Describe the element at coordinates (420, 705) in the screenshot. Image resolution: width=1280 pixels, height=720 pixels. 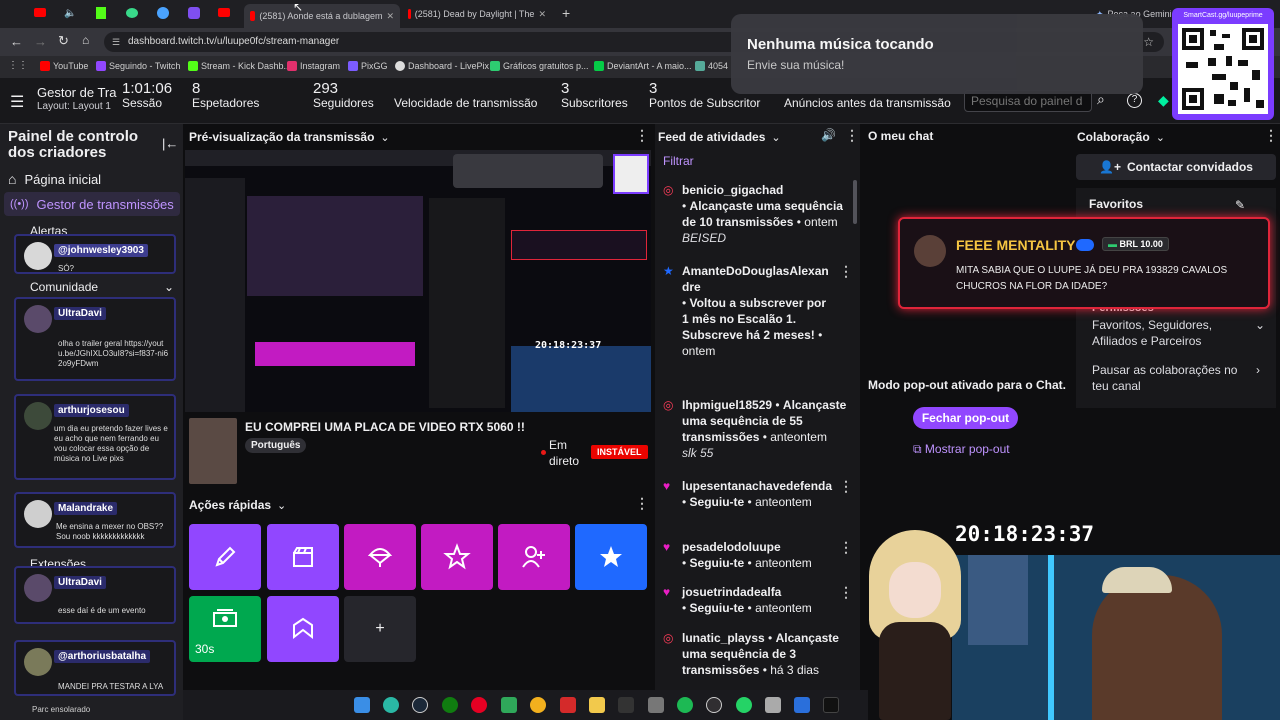
I see `steam-icon` at that location.